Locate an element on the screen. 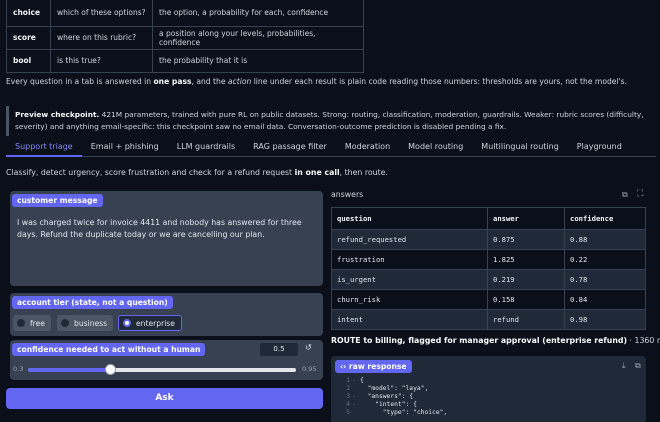 The image size is (660, 422). line-number: 1 is located at coordinates (348, 380).